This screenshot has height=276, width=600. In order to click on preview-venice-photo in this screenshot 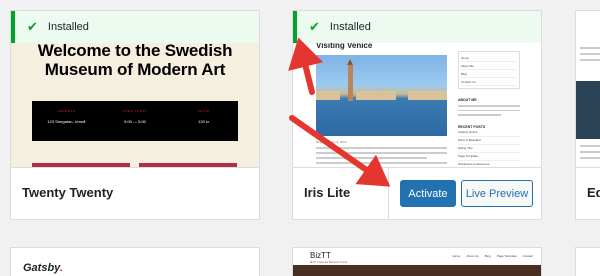, I will do `click(381, 95)`.